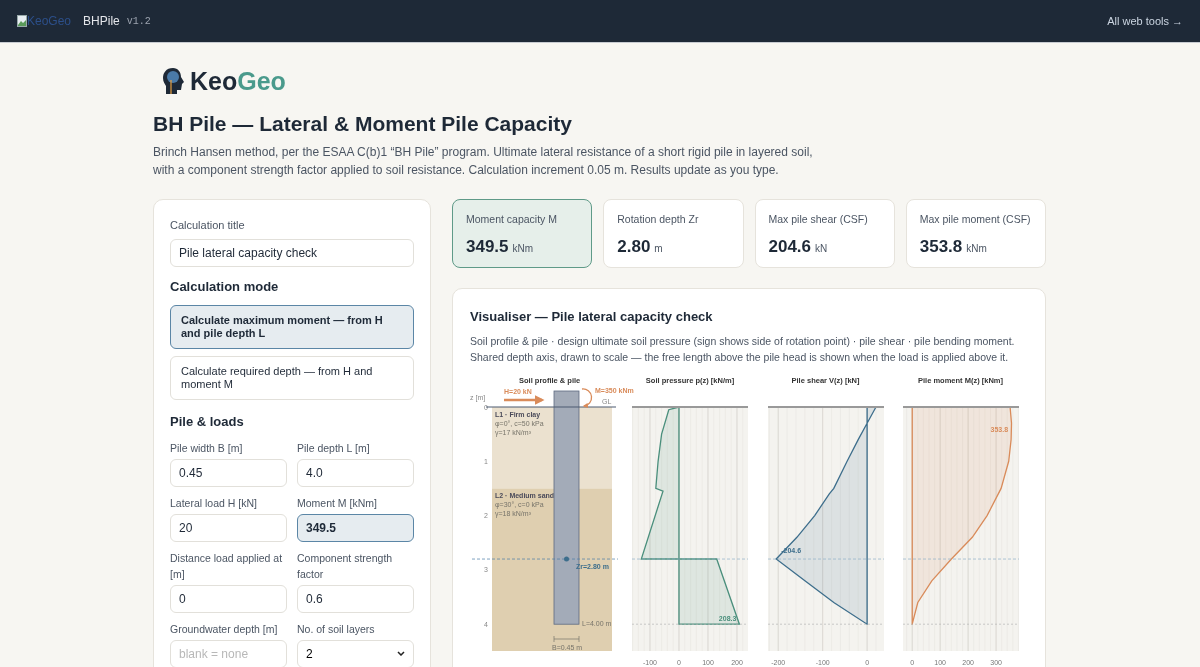  I want to click on head-icon, so click(173, 81).